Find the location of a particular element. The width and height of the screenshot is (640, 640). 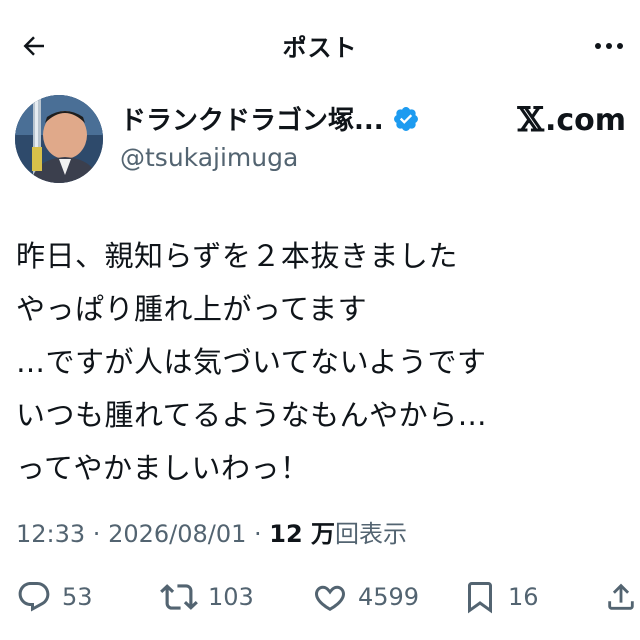

tweet-time: 12:33 is located at coordinates (50, 534).